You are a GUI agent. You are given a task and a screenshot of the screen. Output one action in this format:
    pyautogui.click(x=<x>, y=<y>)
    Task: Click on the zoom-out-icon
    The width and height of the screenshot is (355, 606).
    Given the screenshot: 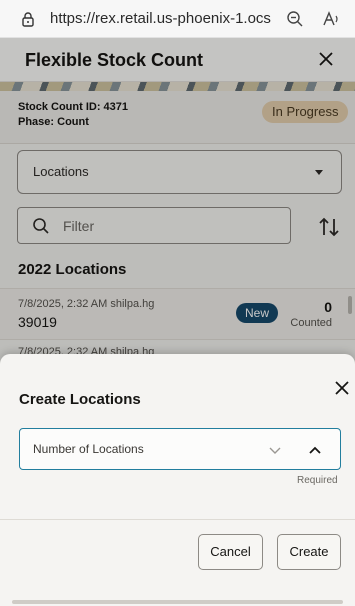 What is the action you would take?
    pyautogui.click(x=295, y=19)
    